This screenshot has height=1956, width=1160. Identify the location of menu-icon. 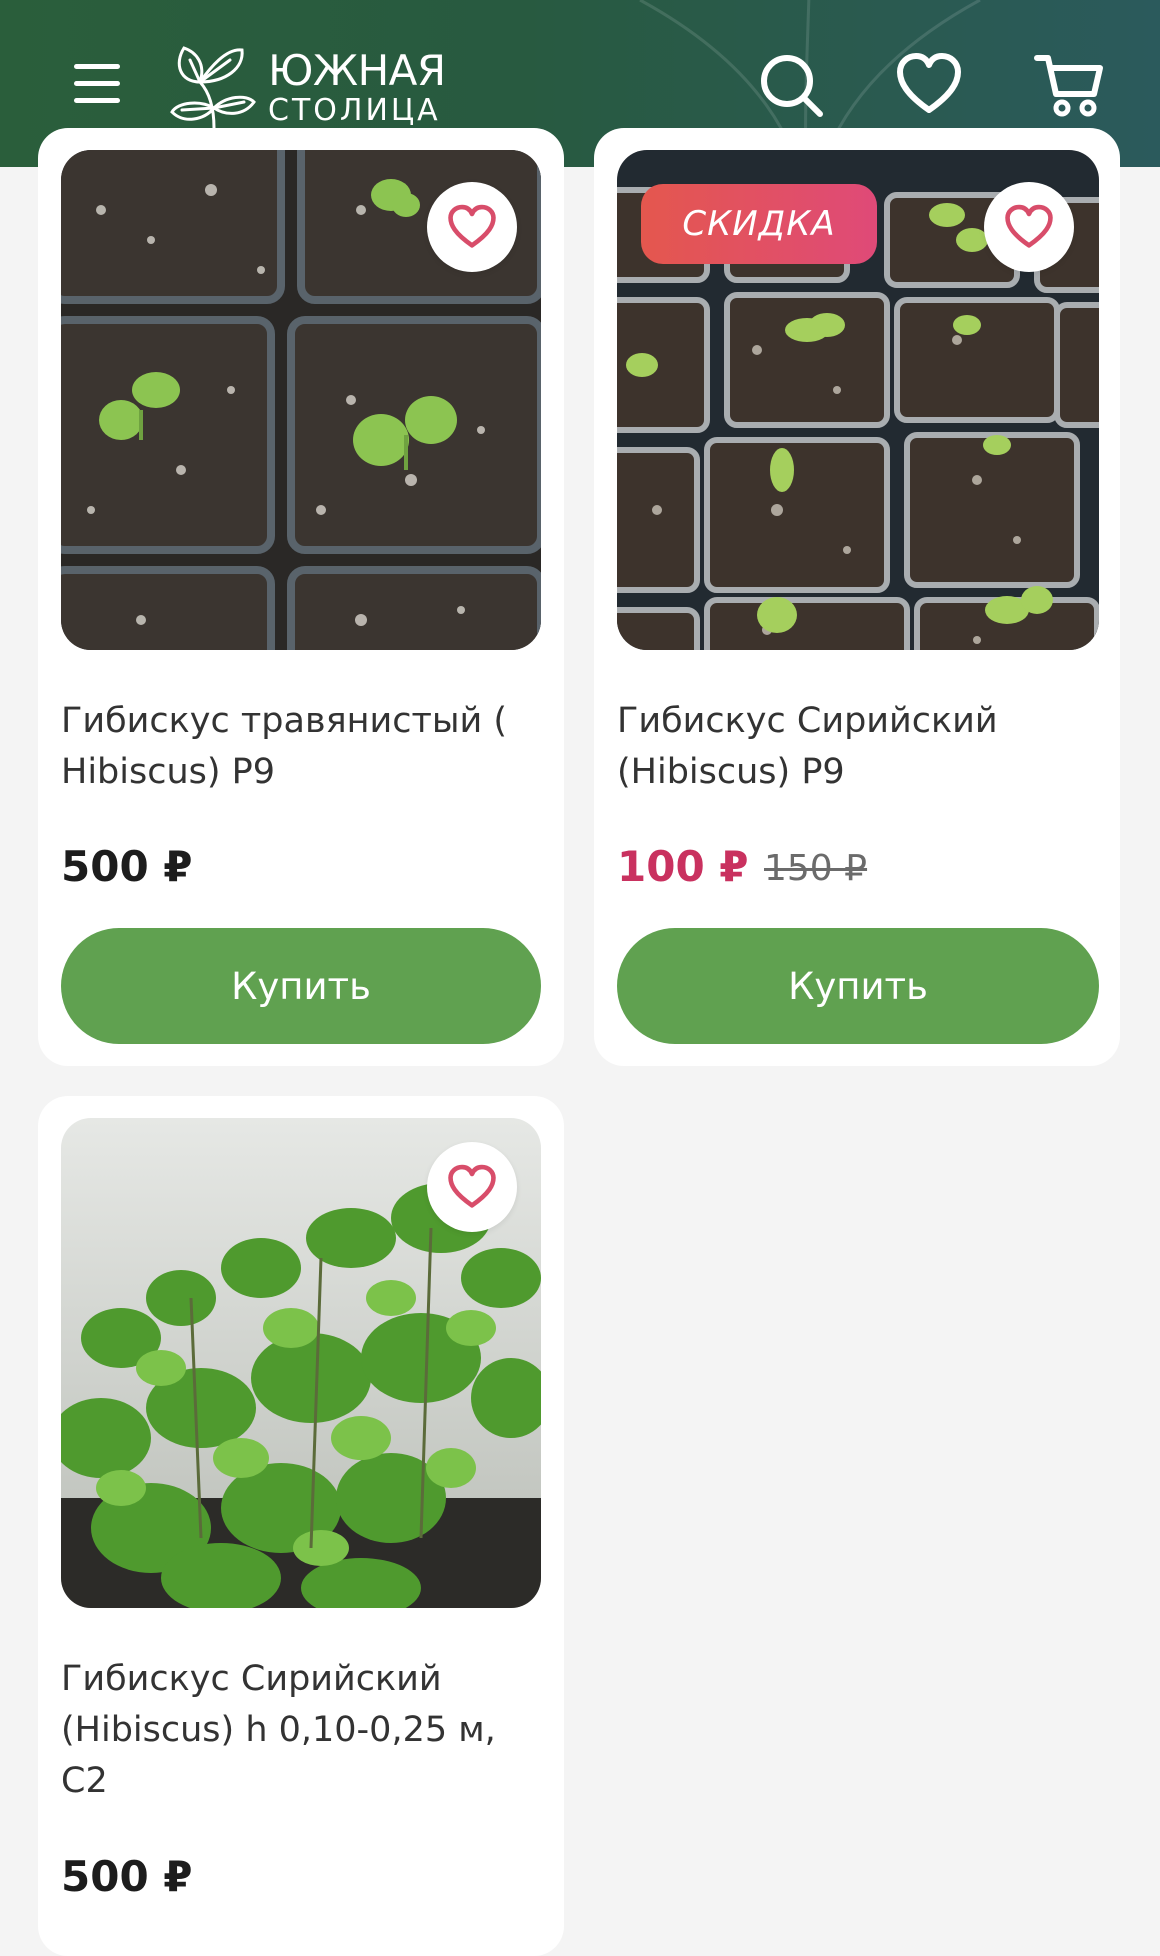
(97, 84).